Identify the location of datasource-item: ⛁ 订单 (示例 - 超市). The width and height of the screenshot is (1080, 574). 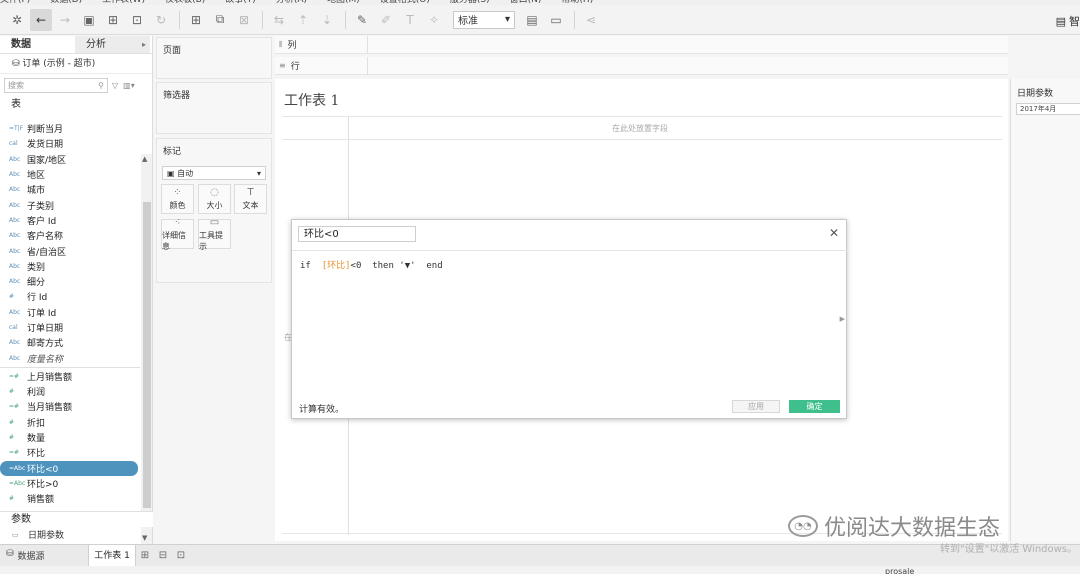
(76, 64).